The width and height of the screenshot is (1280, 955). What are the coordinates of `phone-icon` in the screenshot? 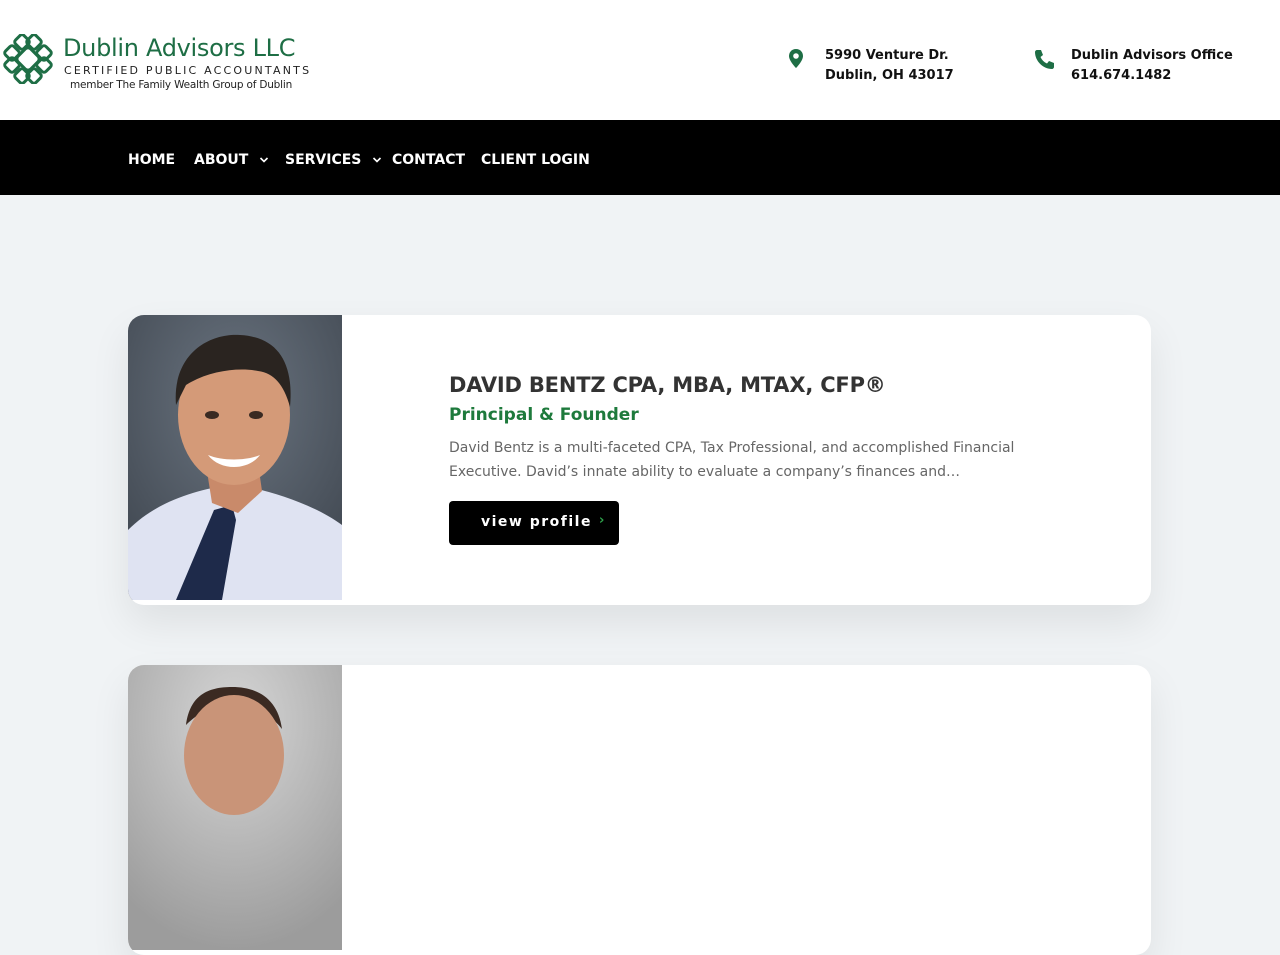 It's located at (1044, 59).